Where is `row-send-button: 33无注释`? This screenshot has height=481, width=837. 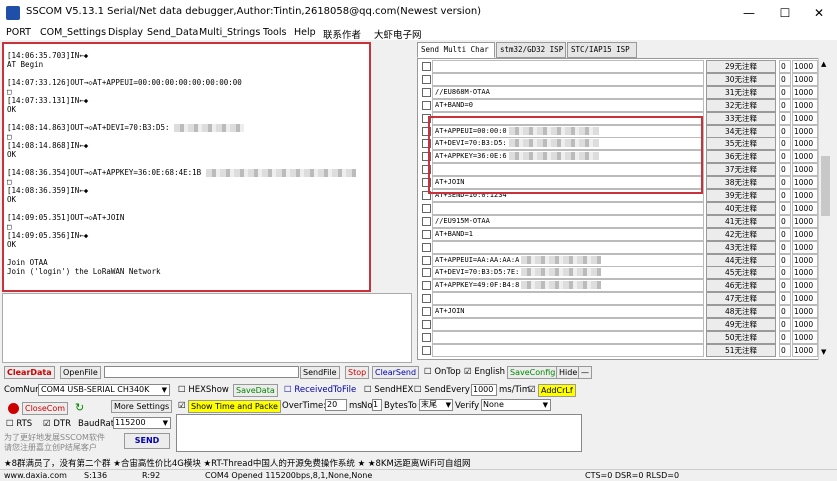
row-send-button: 33无注释 is located at coordinates (741, 118).